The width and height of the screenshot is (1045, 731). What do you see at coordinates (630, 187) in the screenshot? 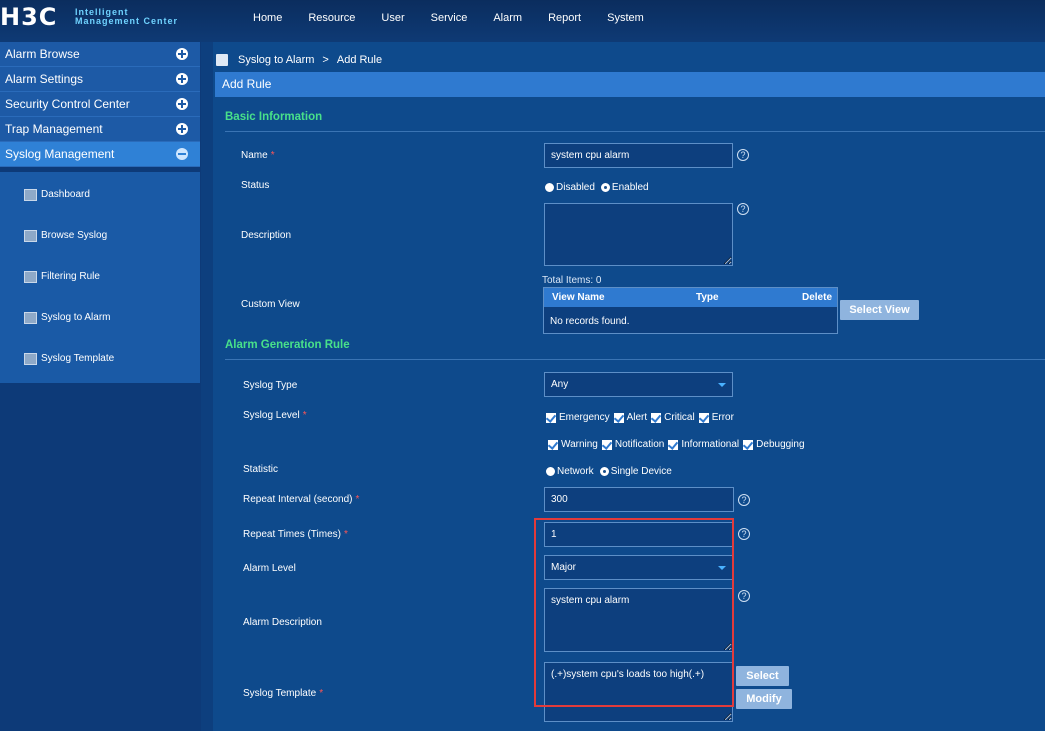
I see `status-enabled-label: Enabled` at bounding box center [630, 187].